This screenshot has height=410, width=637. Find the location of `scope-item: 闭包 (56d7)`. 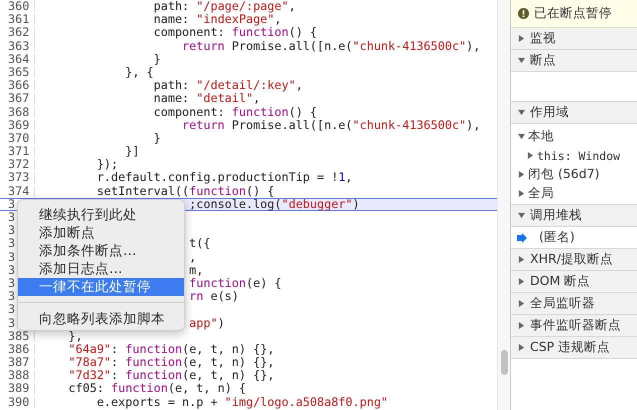

scope-item: 闭包 (56d7) is located at coordinates (564, 174).